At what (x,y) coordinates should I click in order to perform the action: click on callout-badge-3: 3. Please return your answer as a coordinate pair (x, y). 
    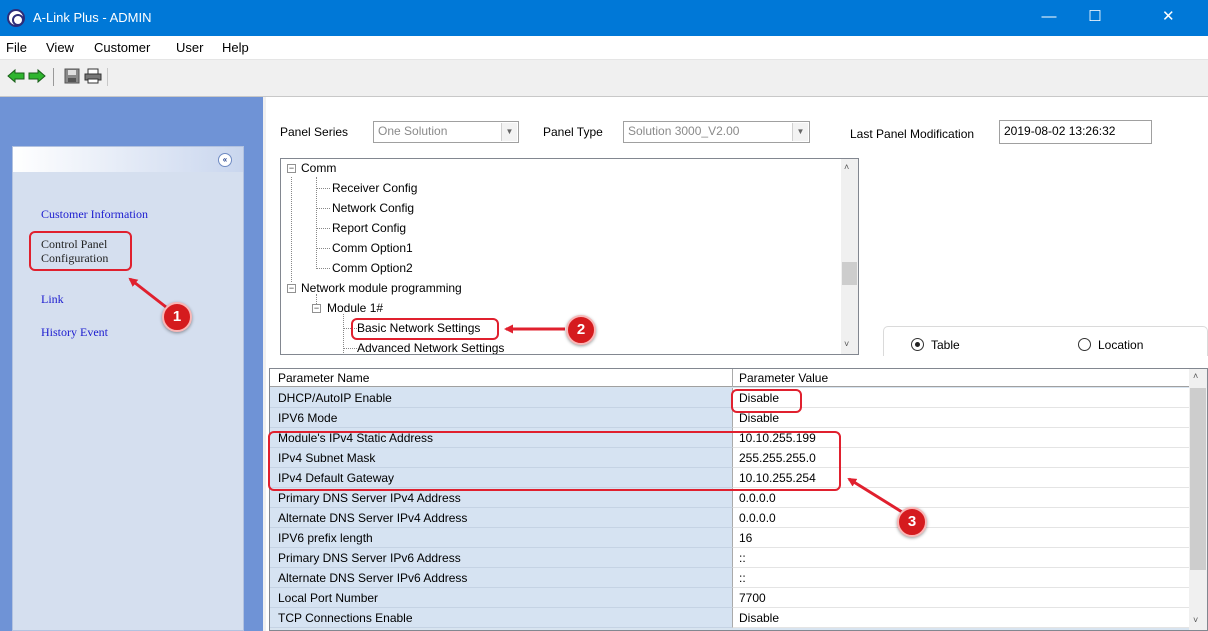
    Looking at the image, I should click on (912, 522).